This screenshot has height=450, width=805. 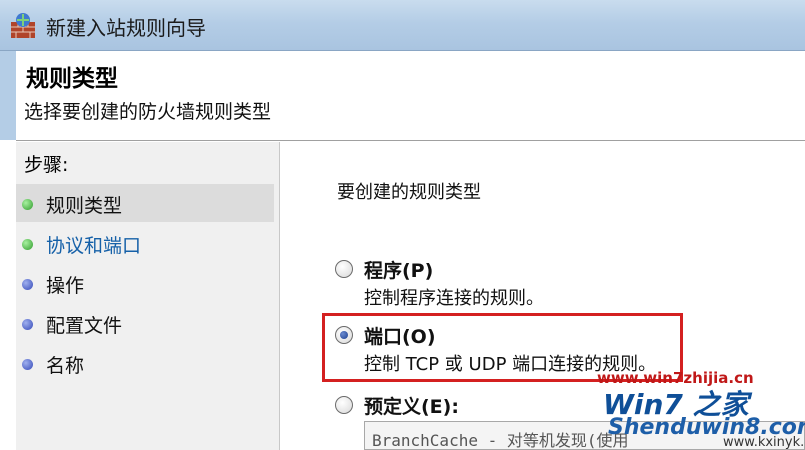 What do you see at coordinates (764, 442) in the screenshot?
I see `watermark-small-url: www.kxinyk.com` at bounding box center [764, 442].